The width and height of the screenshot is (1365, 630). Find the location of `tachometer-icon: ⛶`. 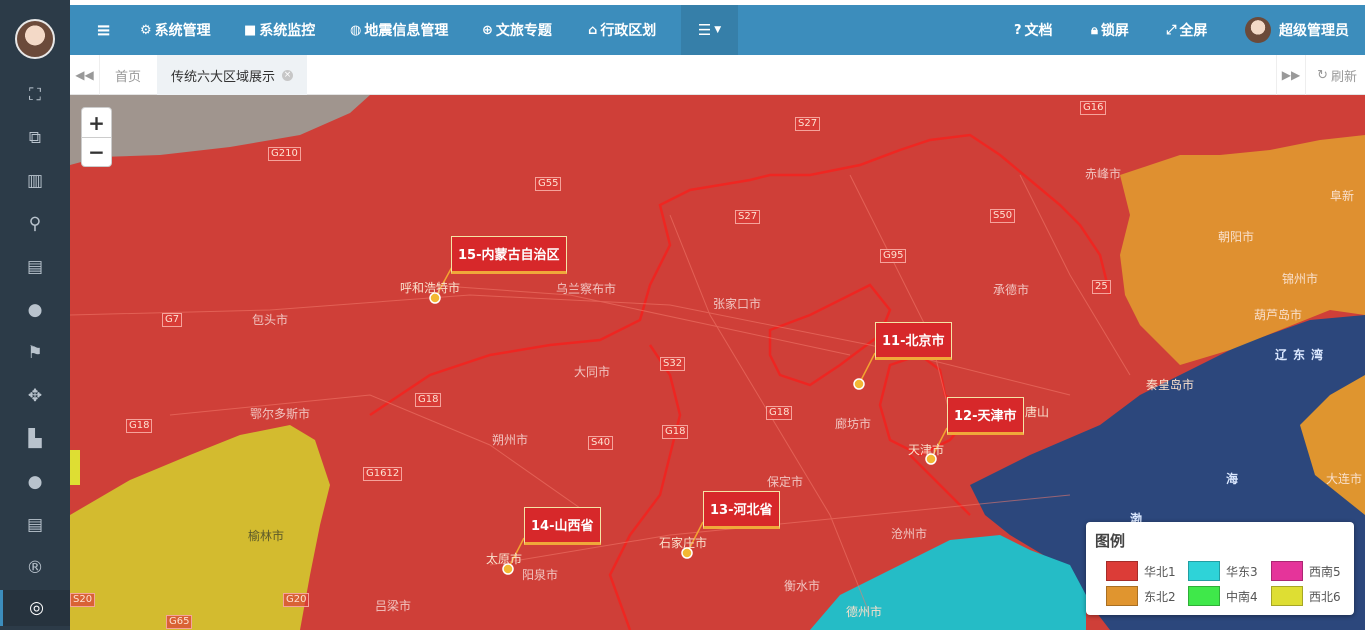

tachometer-icon: ⛶ is located at coordinates (35, 95).